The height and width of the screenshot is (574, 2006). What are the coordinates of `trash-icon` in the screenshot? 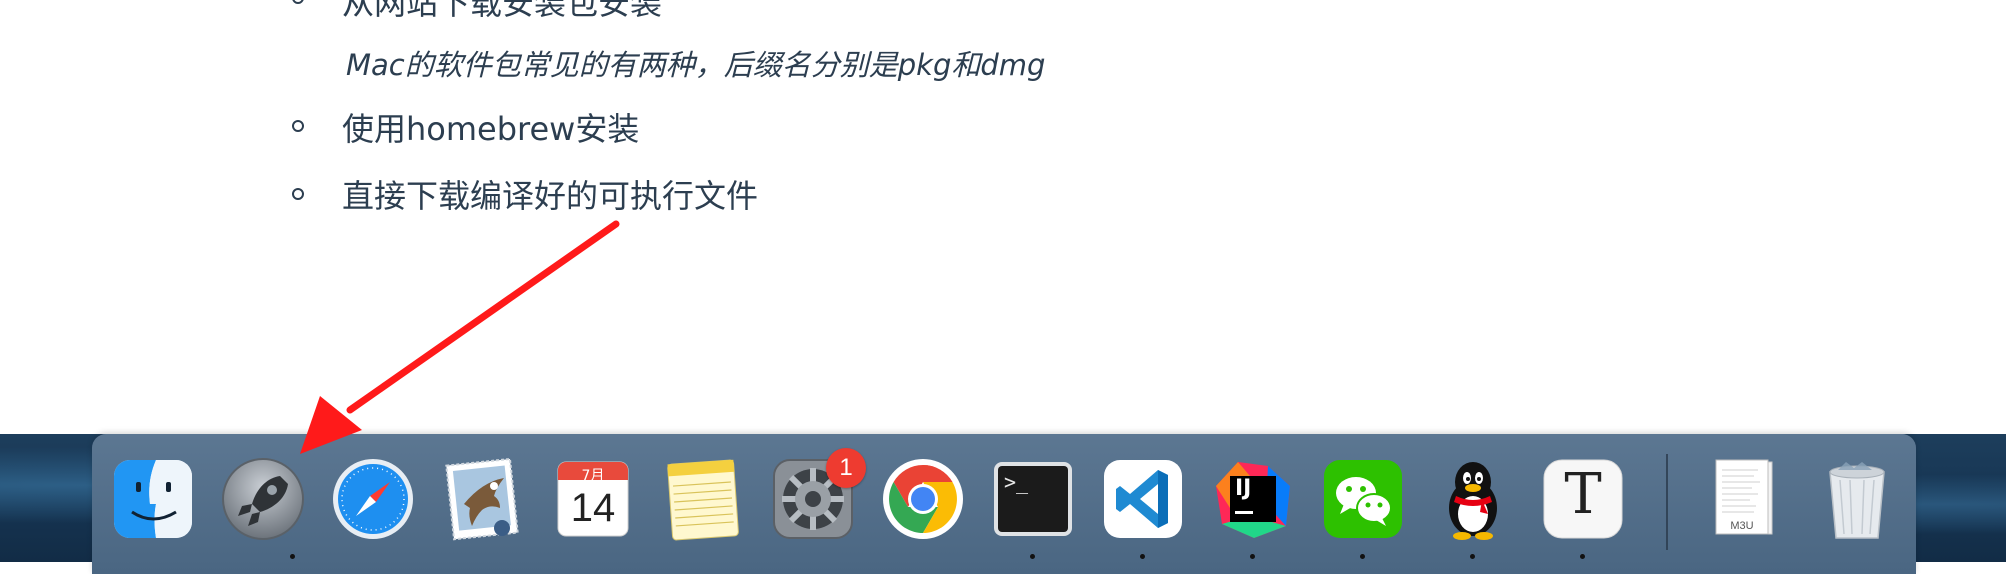 It's located at (1857, 500).